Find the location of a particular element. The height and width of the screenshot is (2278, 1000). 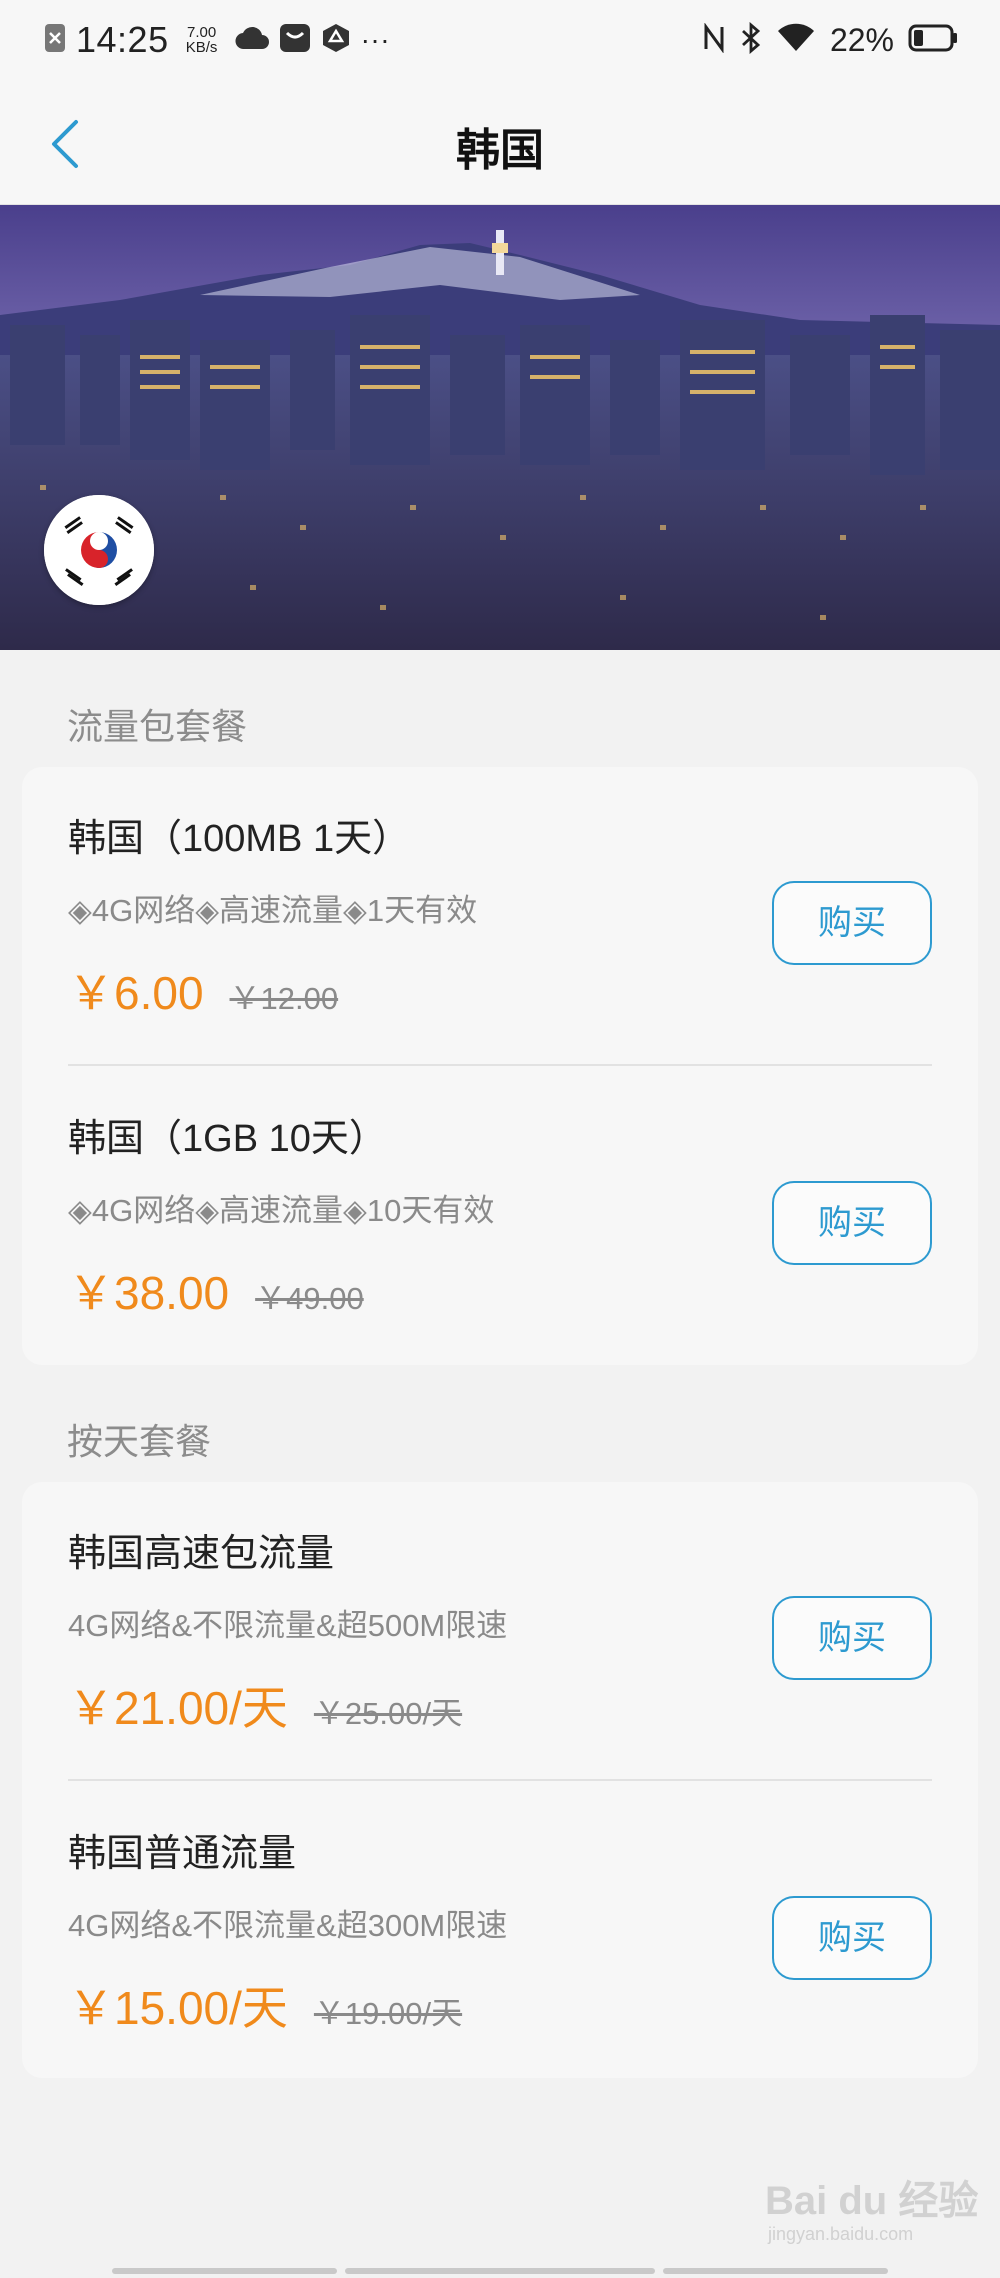

status-time: 14:25 is located at coordinates (122, 39).